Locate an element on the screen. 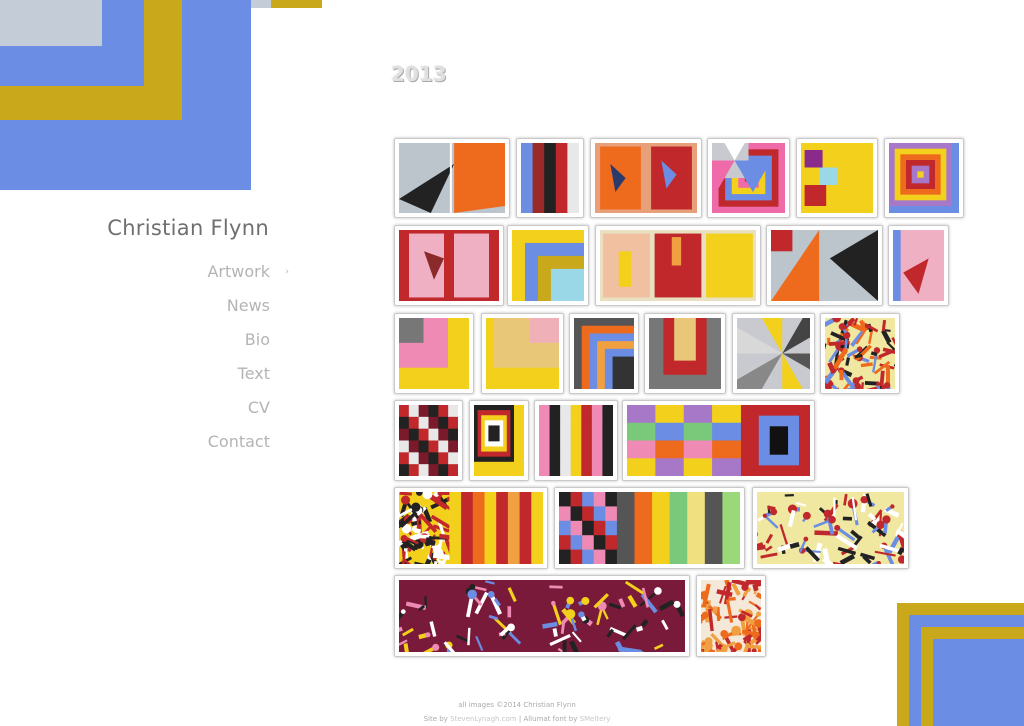 This screenshot has width=1024, height=726. nav-text: Text is located at coordinates (238, 377).